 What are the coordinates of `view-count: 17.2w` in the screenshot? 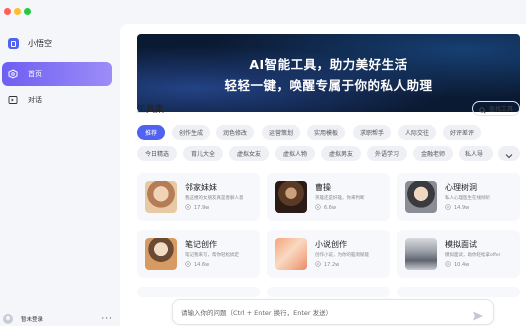 It's located at (327, 265).